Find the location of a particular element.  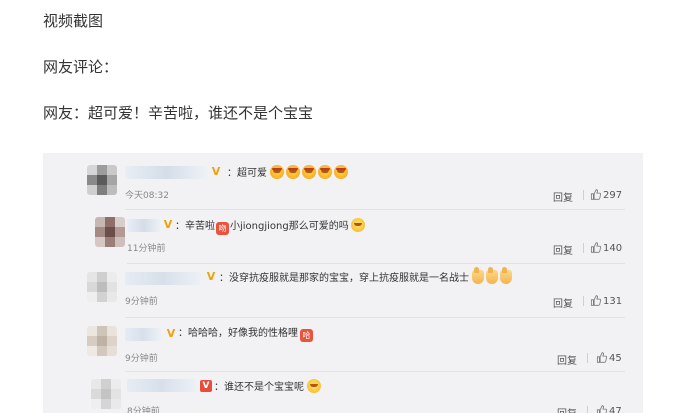

comment-row: V ：哈哈哈，好像我的性格哩哈 9分钟前 回复 45 is located at coordinates (343, 344).